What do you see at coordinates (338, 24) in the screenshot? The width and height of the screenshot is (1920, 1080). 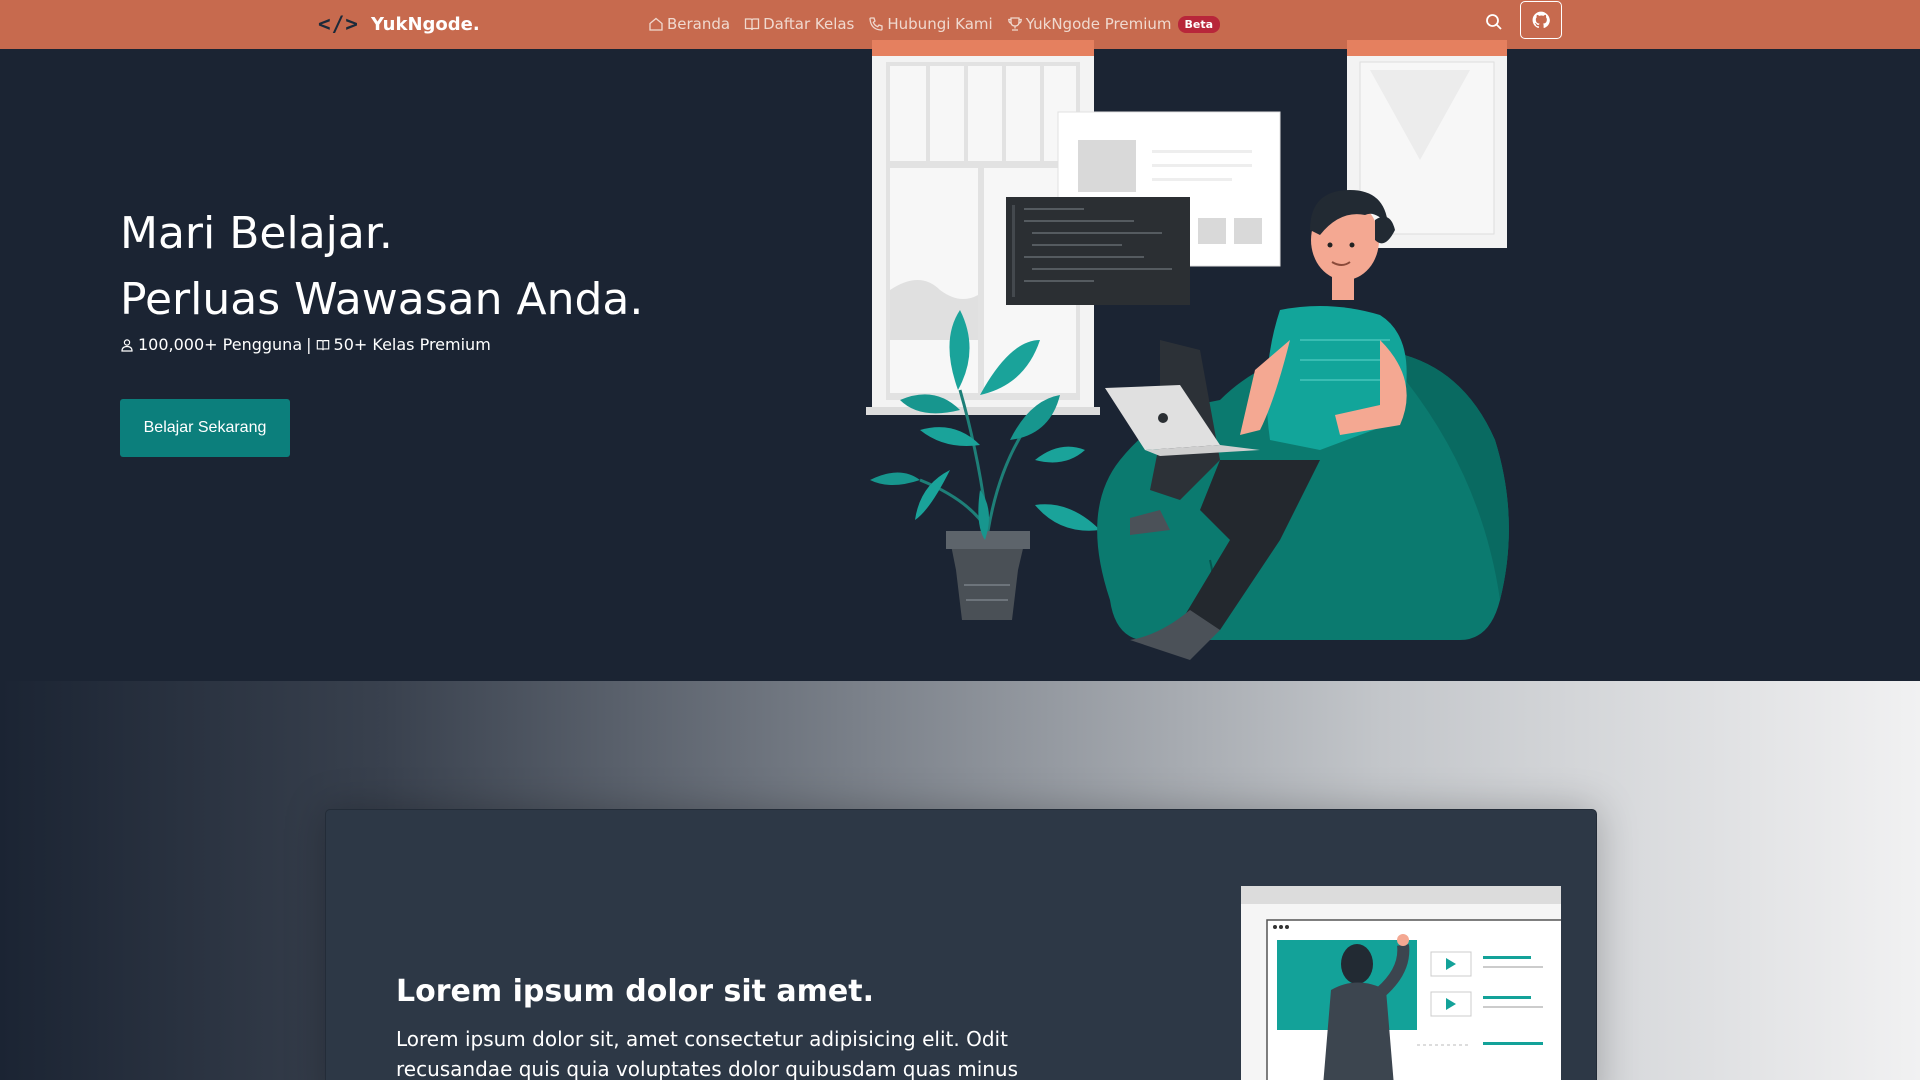 I see `code-icon: </>` at bounding box center [338, 24].